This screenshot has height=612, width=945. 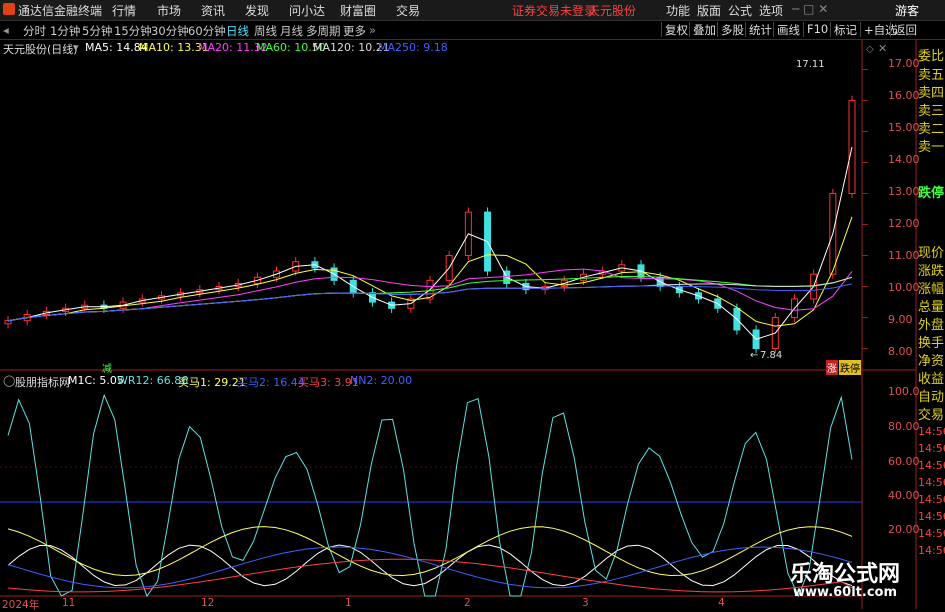 I want to click on date-tick-label: 1, so click(x=348, y=603).